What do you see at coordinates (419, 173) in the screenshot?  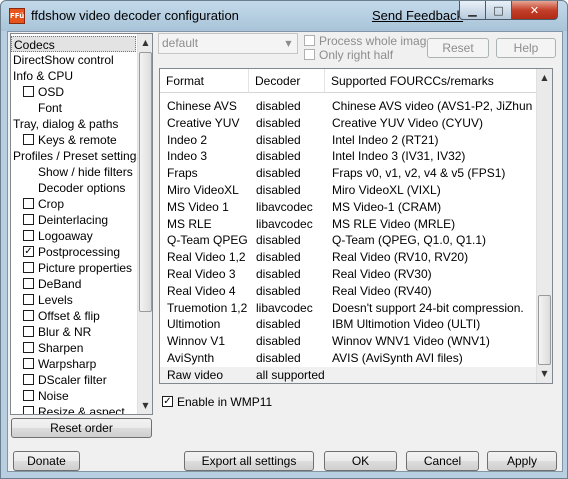 I see `table-cell-remarks: Fraps v0, v1, v2, v4 & v5 (FPS1)` at bounding box center [419, 173].